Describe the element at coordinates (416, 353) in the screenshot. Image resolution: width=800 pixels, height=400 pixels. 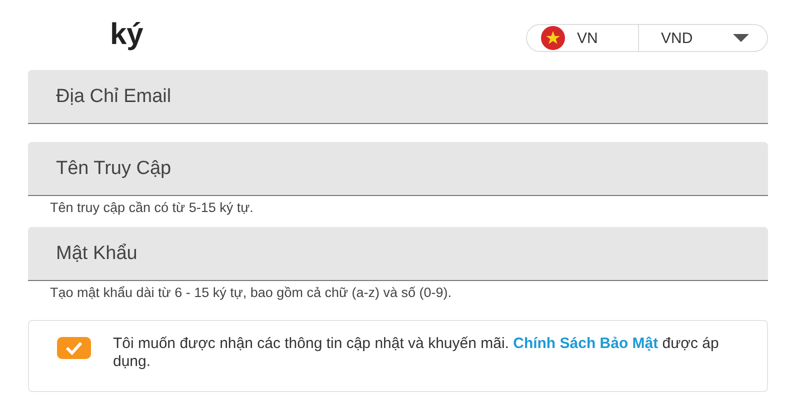
I see `consent-text: Tôi muốn được nhận các thông tin cập nhật và khuyến mãi. Chính Sách Bảo Mật được áp dụng.` at that location.